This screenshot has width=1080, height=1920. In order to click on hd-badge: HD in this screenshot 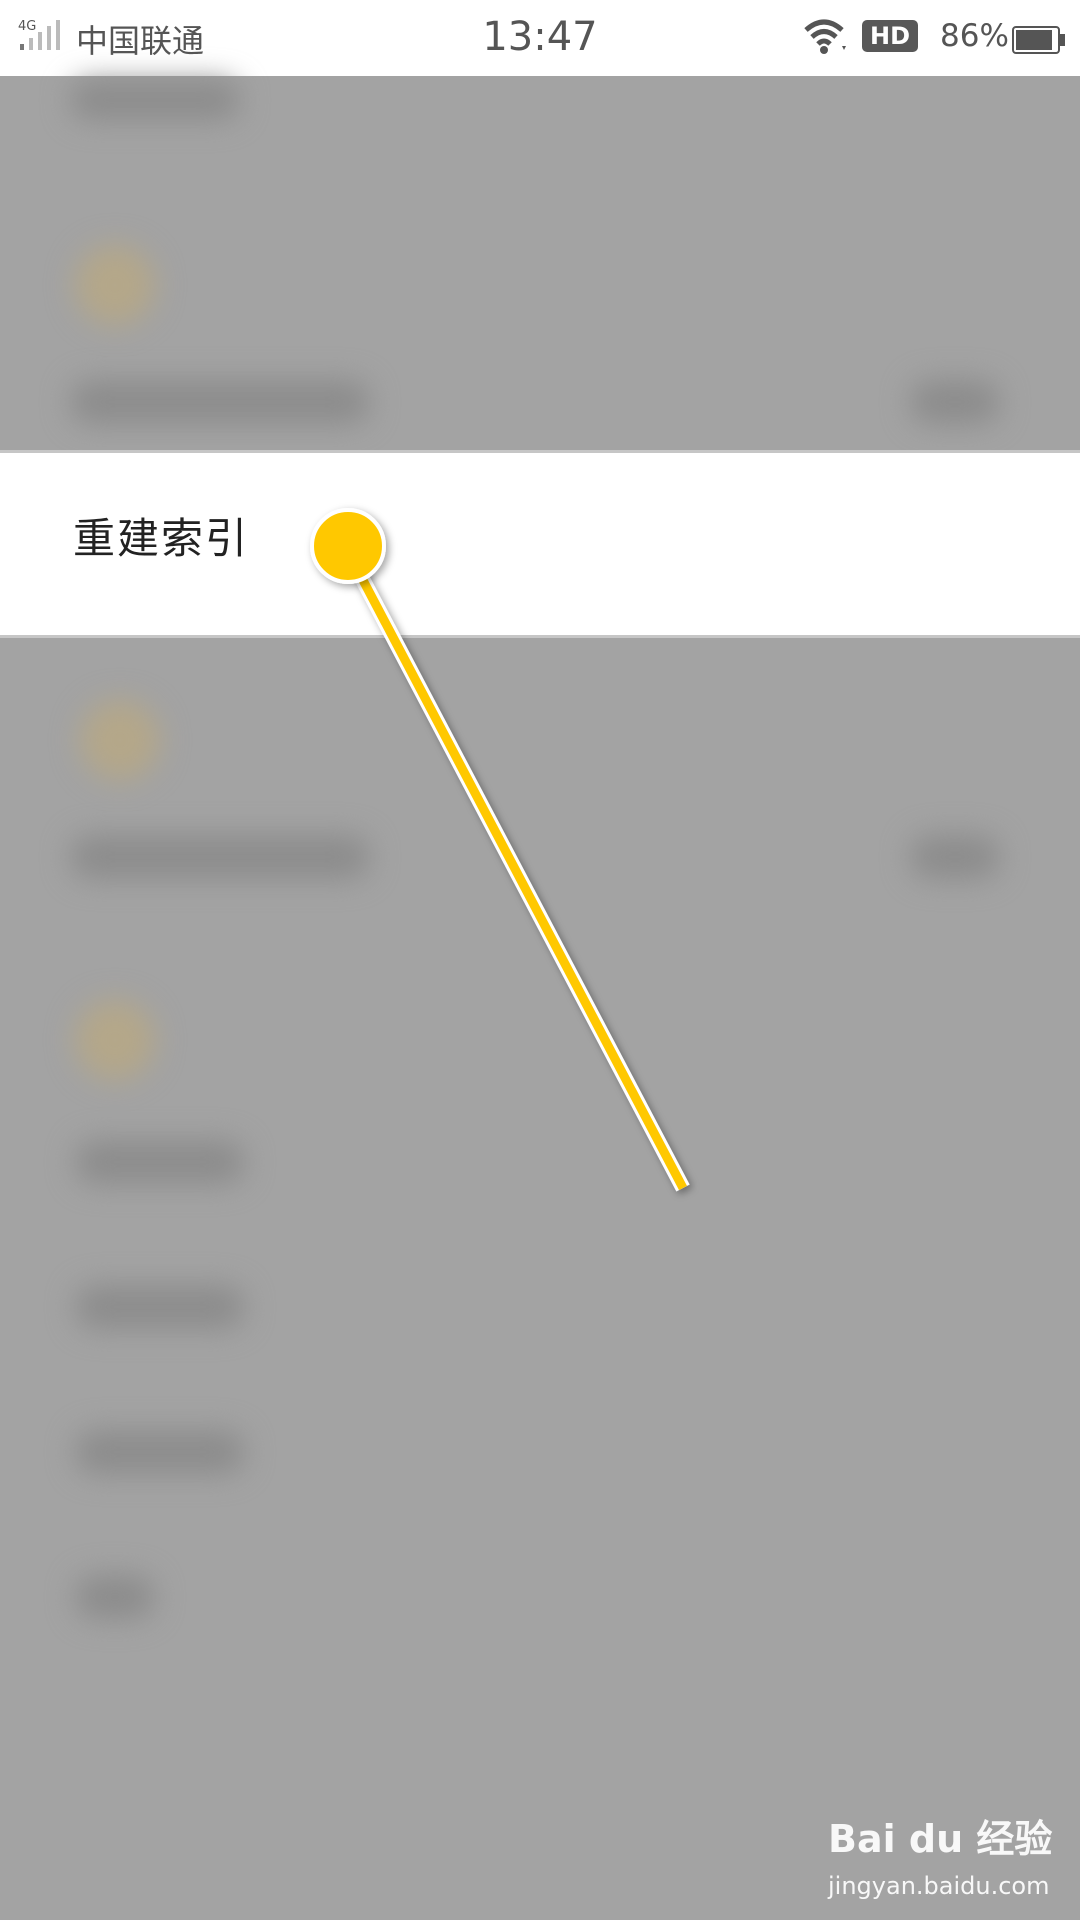, I will do `click(890, 36)`.